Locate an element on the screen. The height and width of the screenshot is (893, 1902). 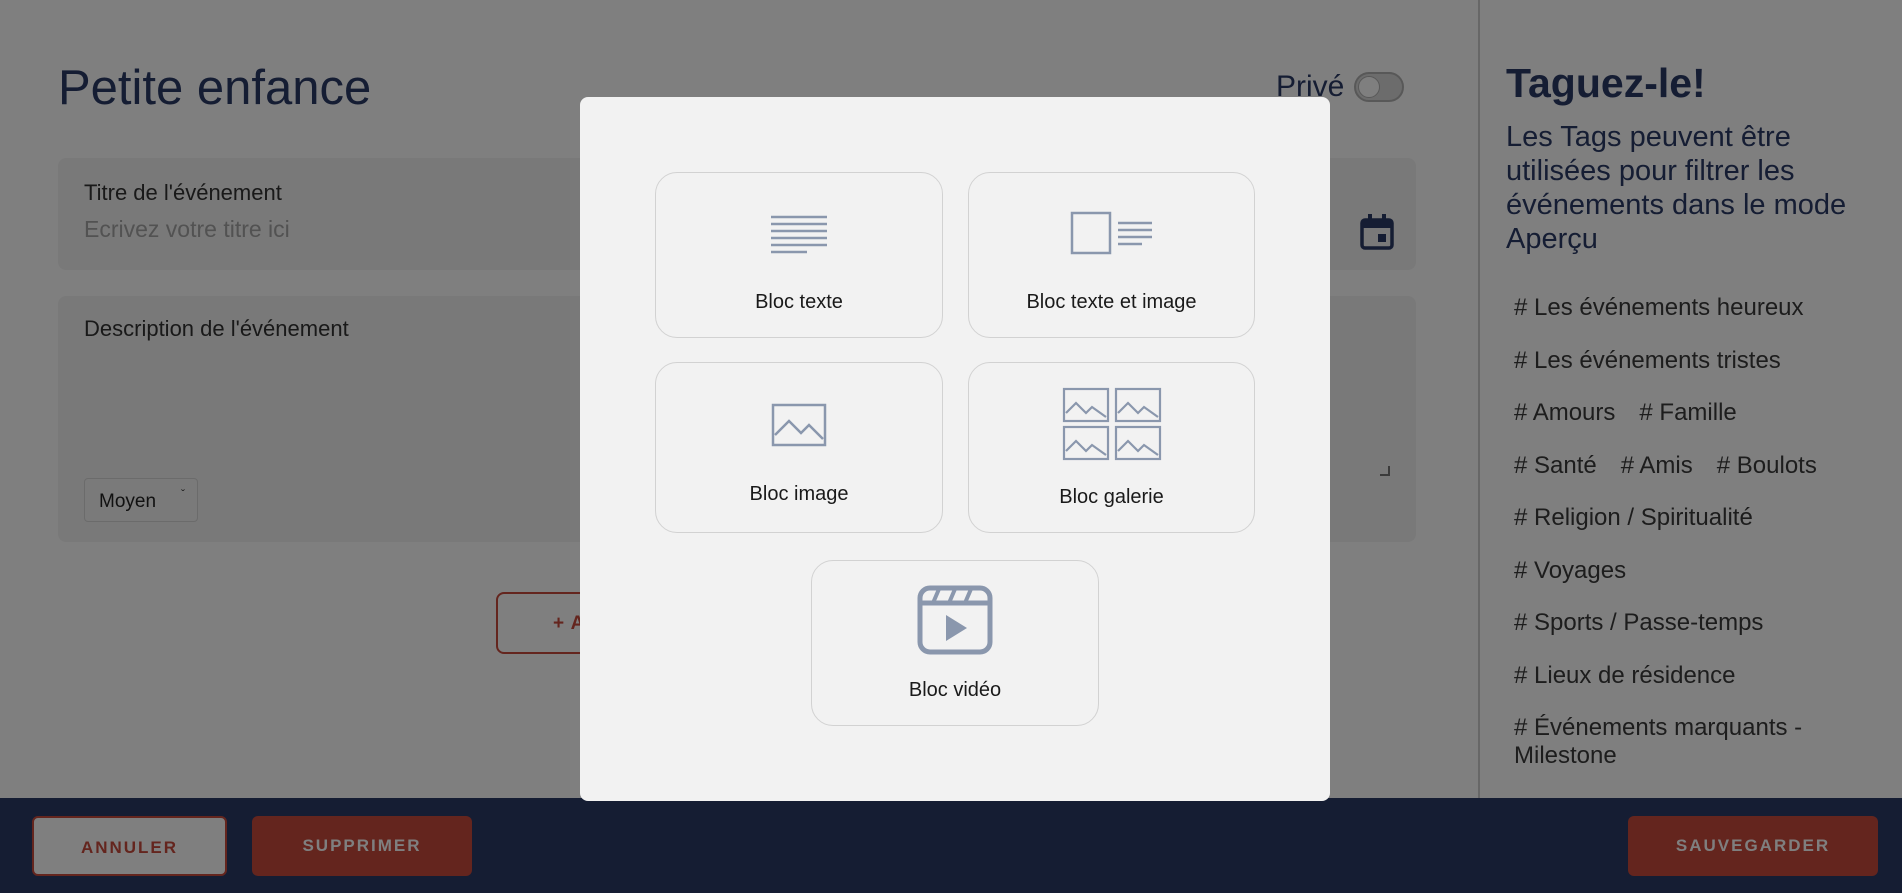
image-block-option: Bloc image is located at coordinates (799, 447).